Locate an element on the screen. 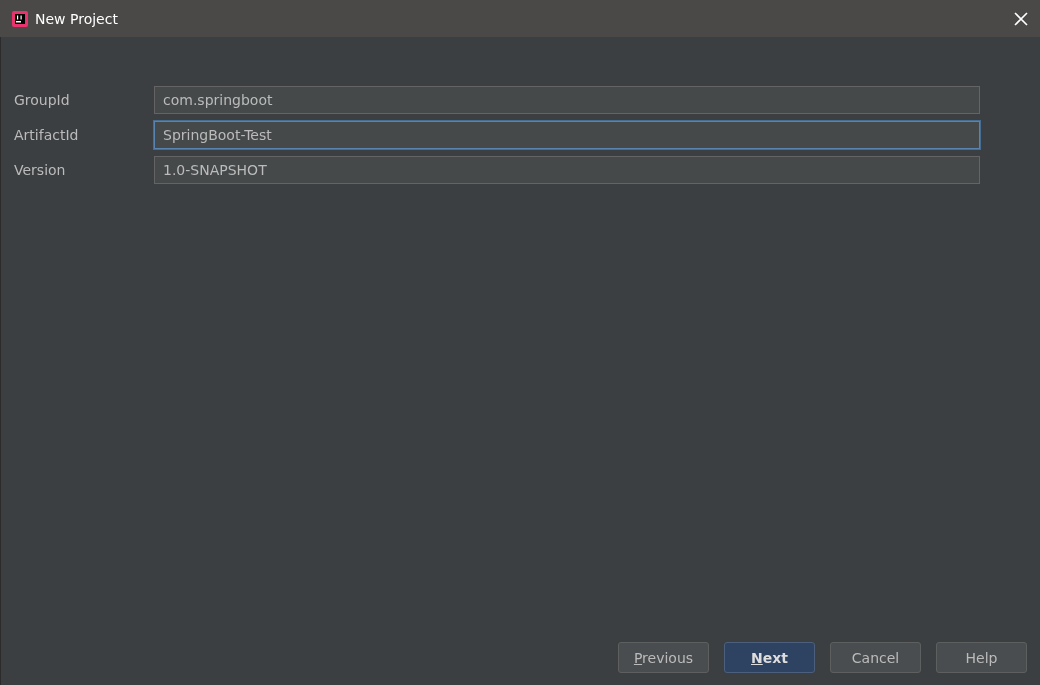 This screenshot has height=685, width=1040. window-title: New Project is located at coordinates (77, 18).